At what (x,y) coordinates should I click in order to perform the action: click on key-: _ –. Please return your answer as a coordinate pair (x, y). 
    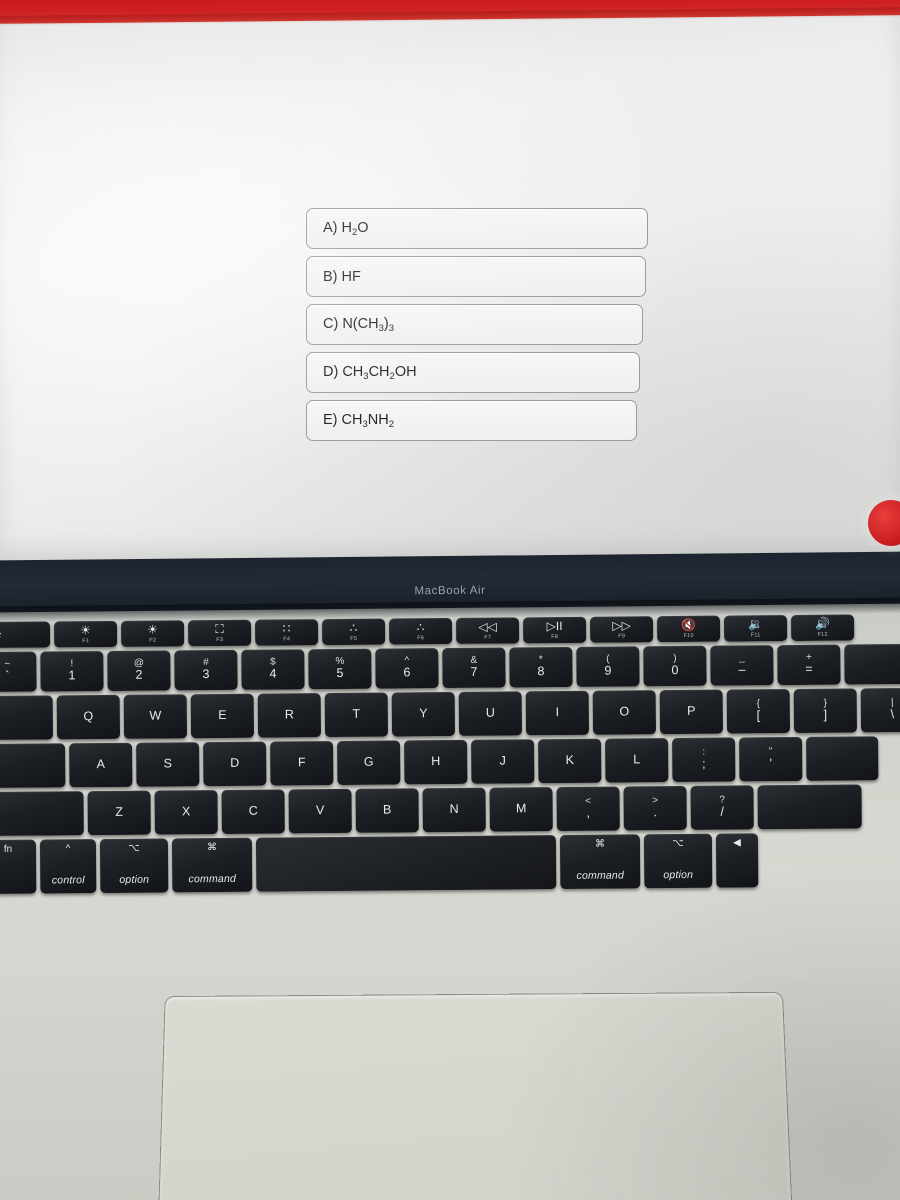
    Looking at the image, I should click on (742, 665).